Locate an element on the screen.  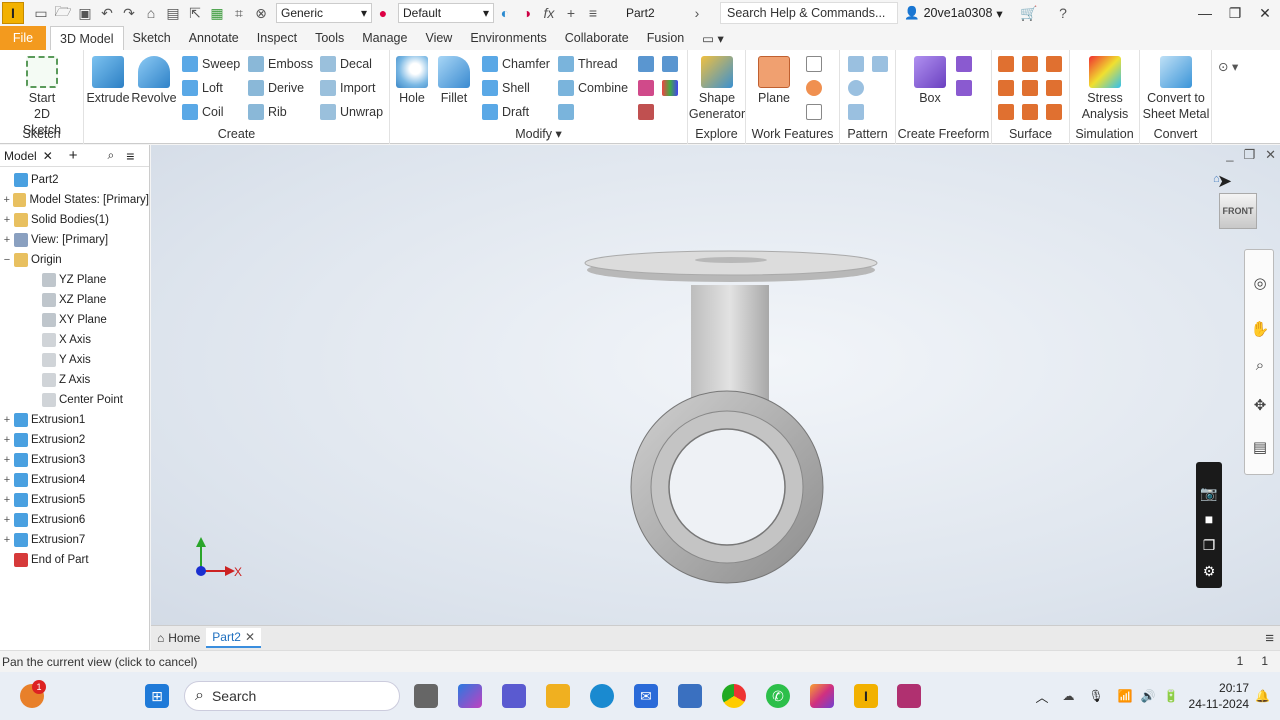
chevron-right-icon: › is located at coordinates (697, 13).